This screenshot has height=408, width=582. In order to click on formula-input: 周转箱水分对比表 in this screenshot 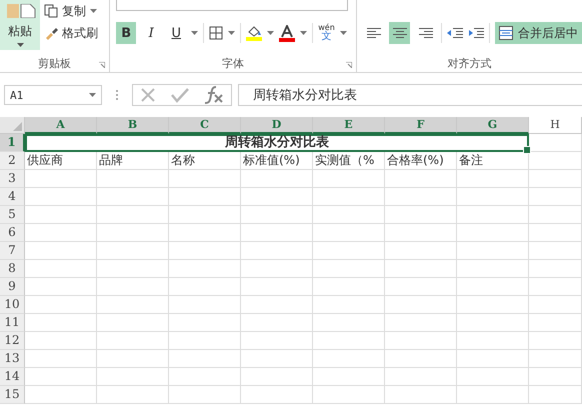, I will do `click(410, 95)`.